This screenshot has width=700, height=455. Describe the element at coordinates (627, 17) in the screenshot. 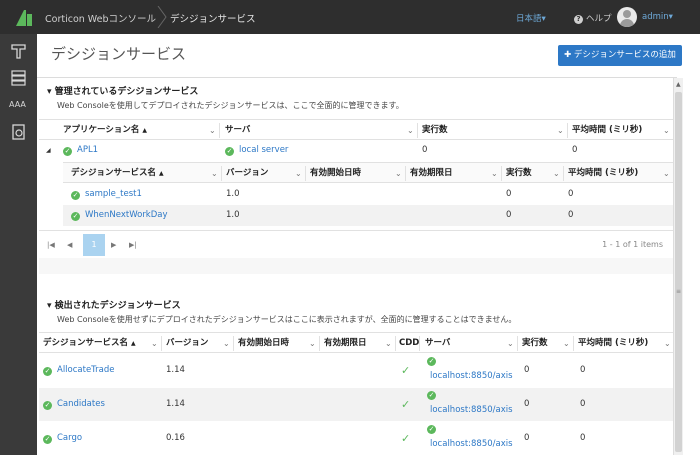

I see `avatar` at that location.